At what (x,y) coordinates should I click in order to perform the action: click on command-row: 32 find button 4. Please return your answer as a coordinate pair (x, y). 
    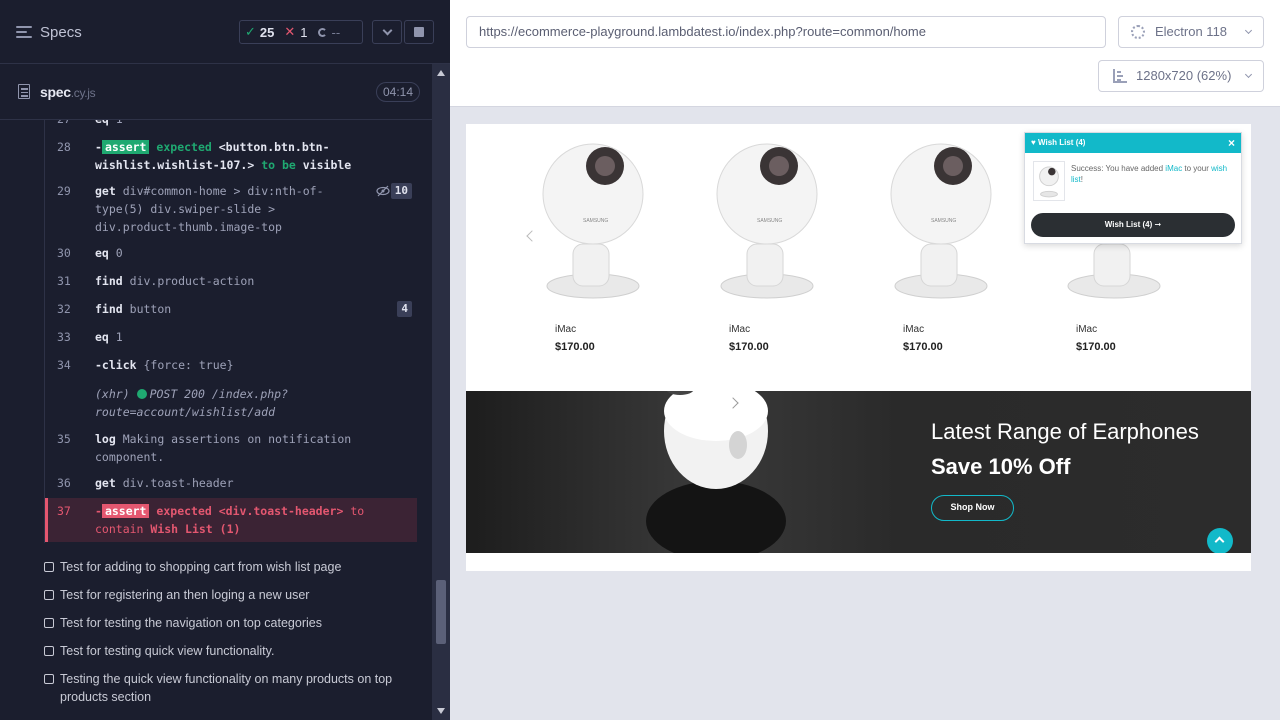
    Looking at the image, I should click on (231, 309).